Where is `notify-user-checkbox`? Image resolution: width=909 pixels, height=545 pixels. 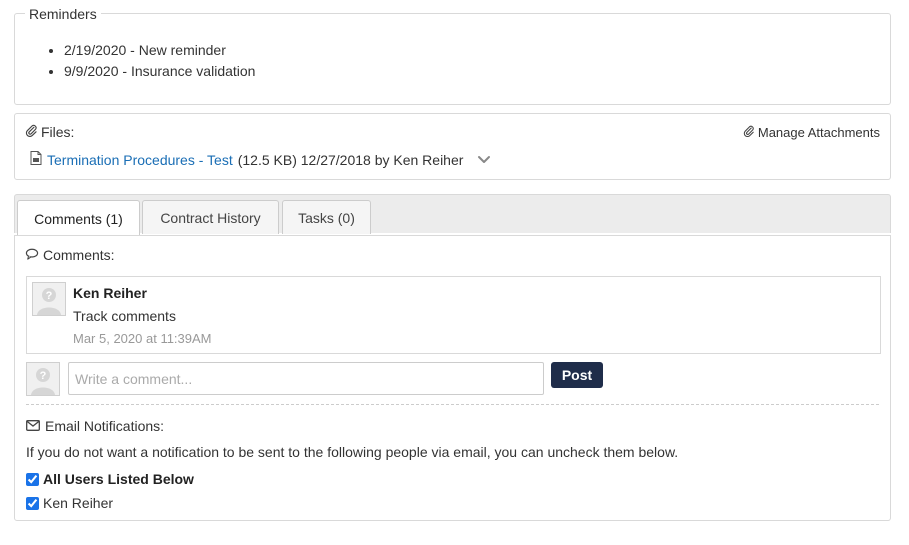
notify-user-checkbox is located at coordinates (32, 503).